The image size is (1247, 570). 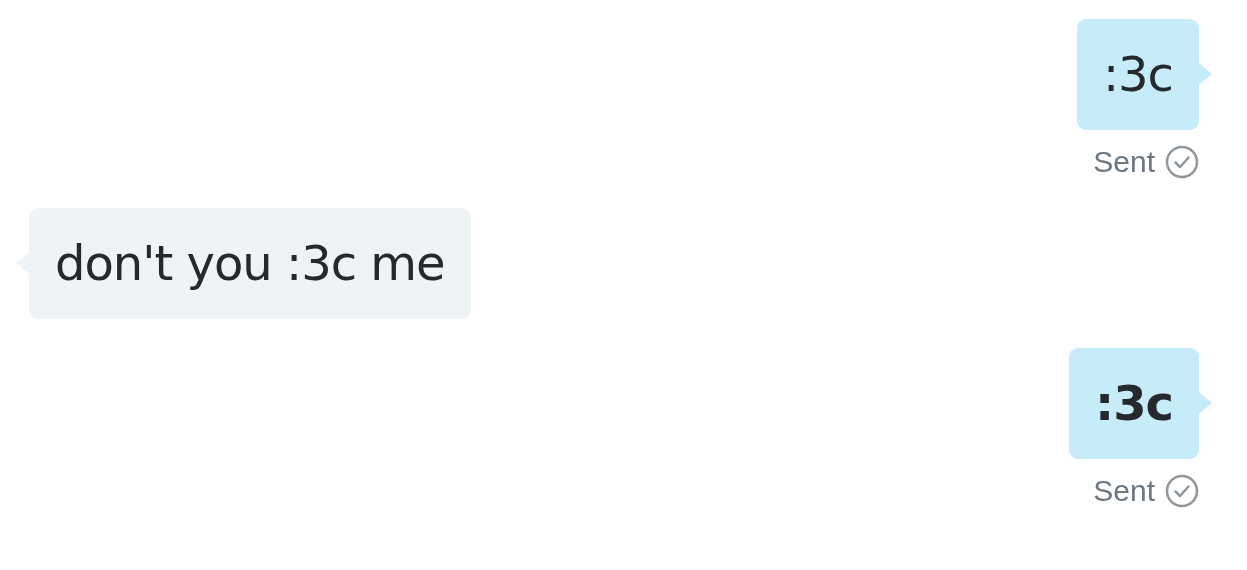 I want to click on message-bubble: don't you :3c me, so click(x=250, y=263).